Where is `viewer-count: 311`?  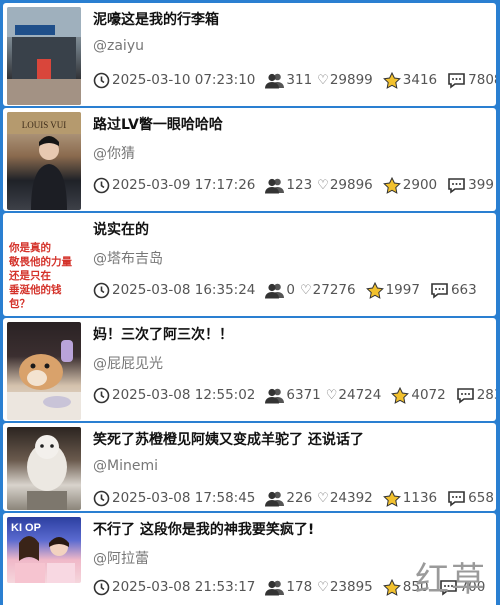 viewer-count: 311 is located at coordinates (299, 80).